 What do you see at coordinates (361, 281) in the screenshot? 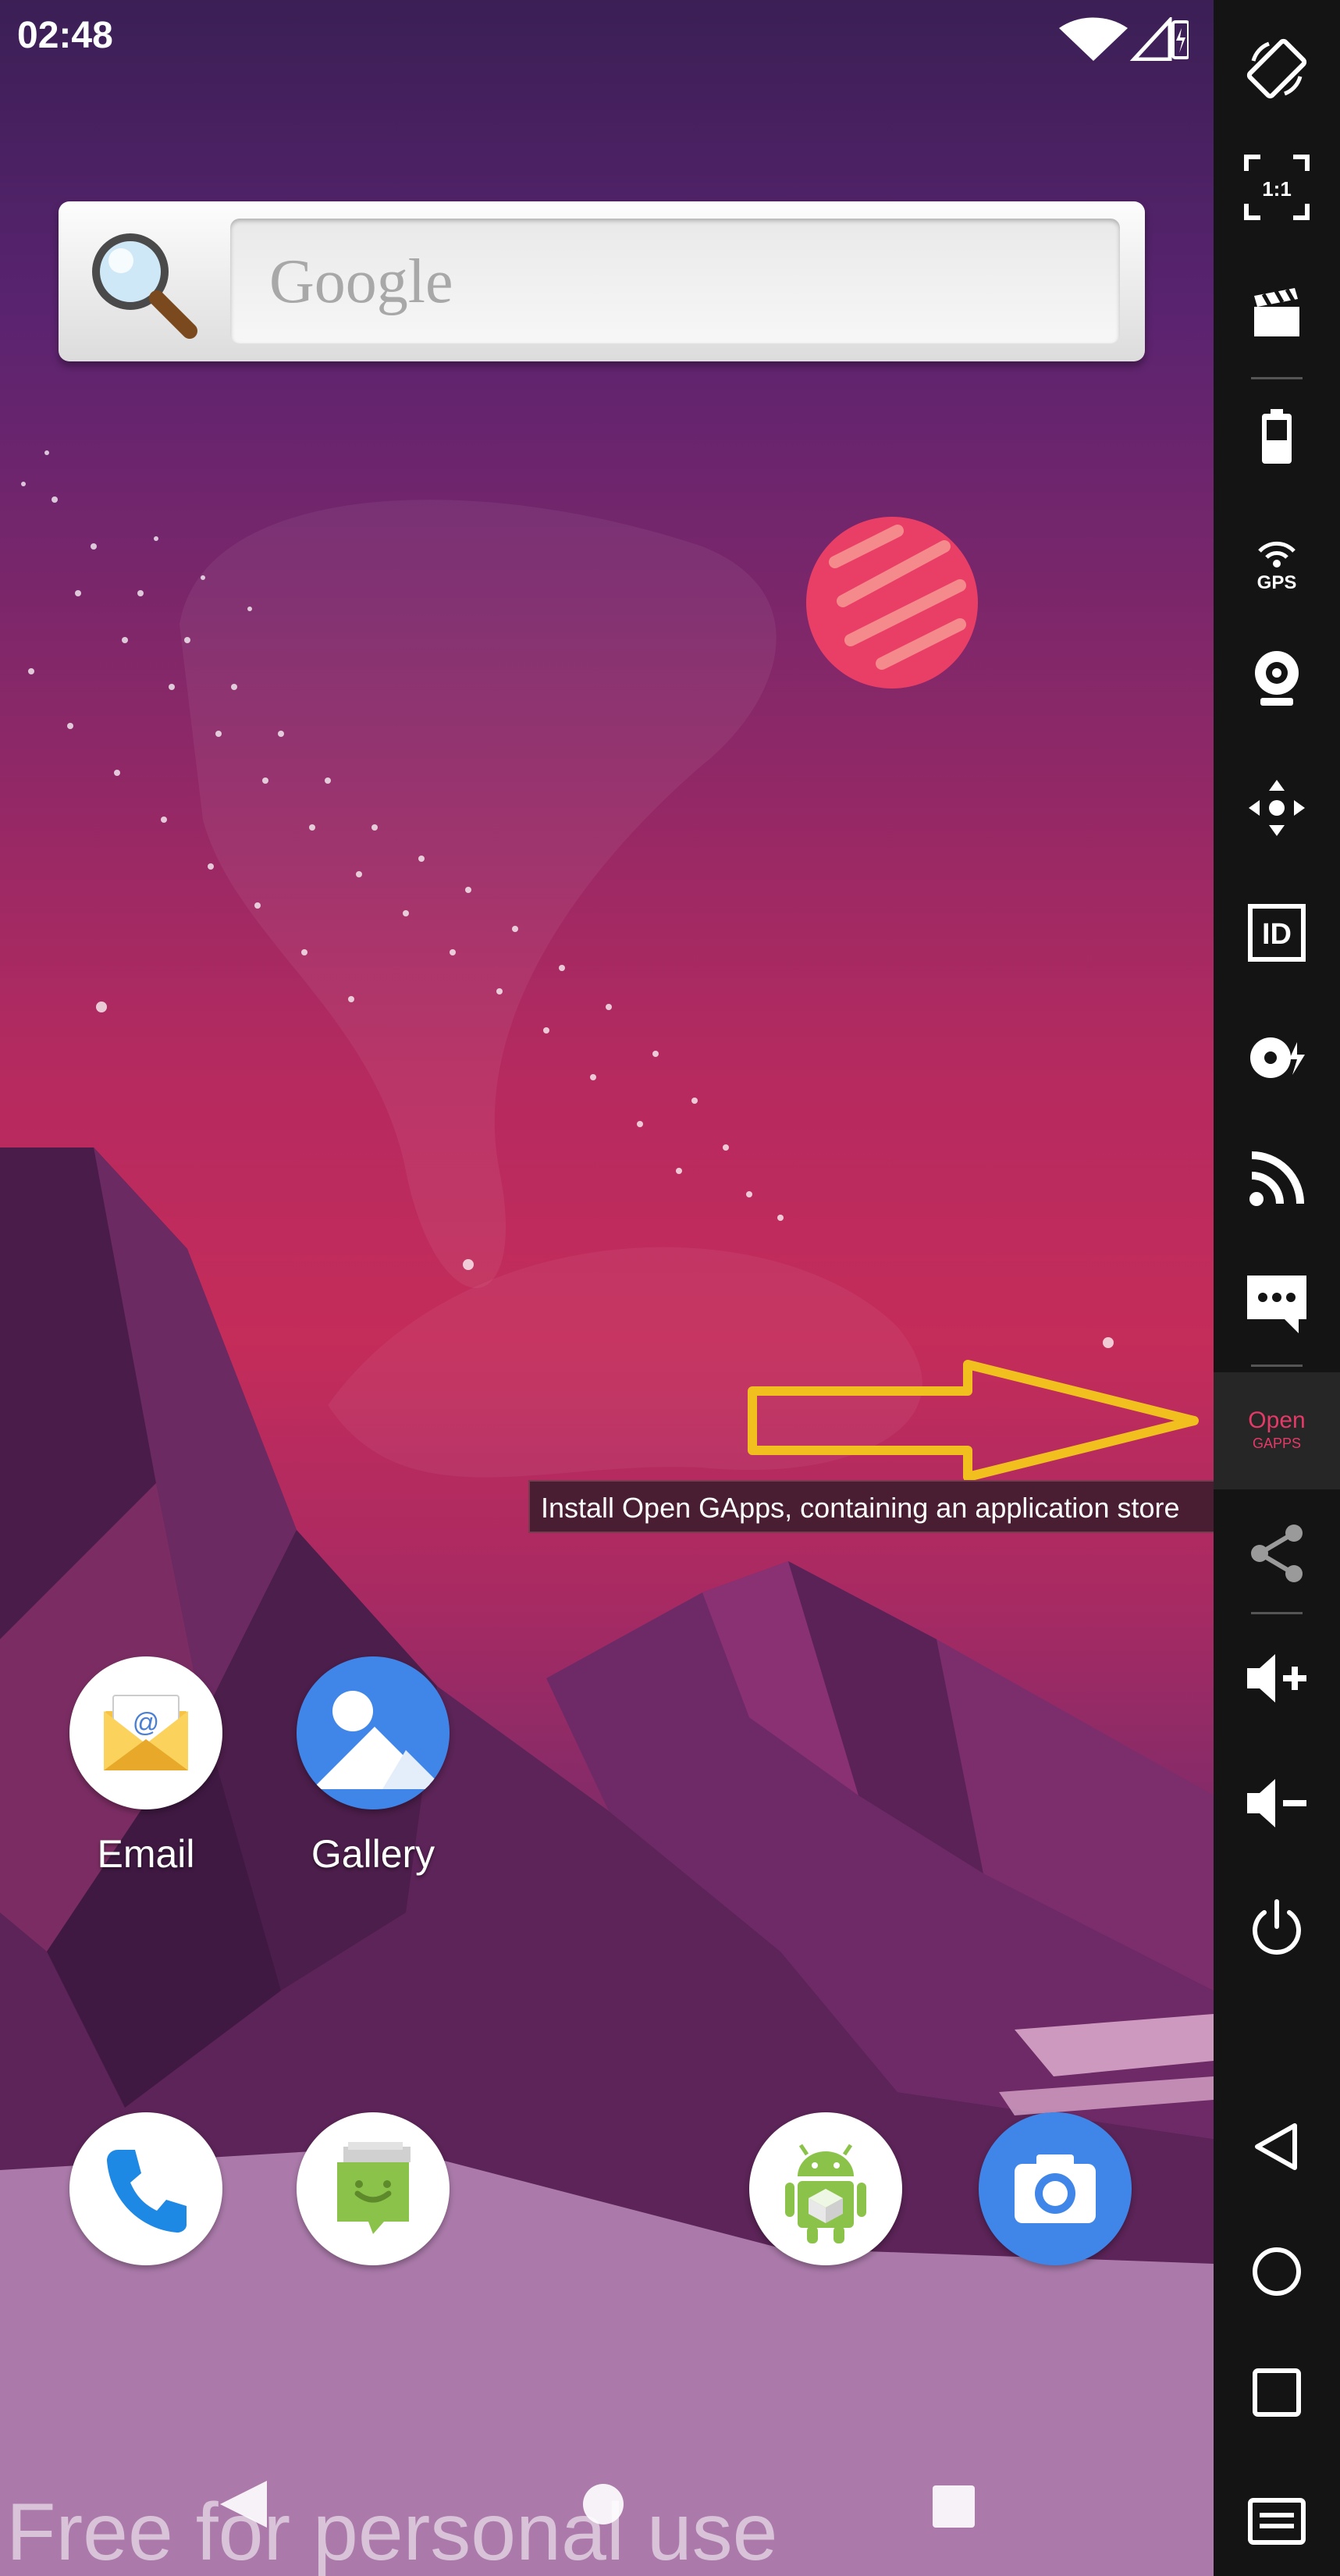
I see `search-placeholder: Google` at bounding box center [361, 281].